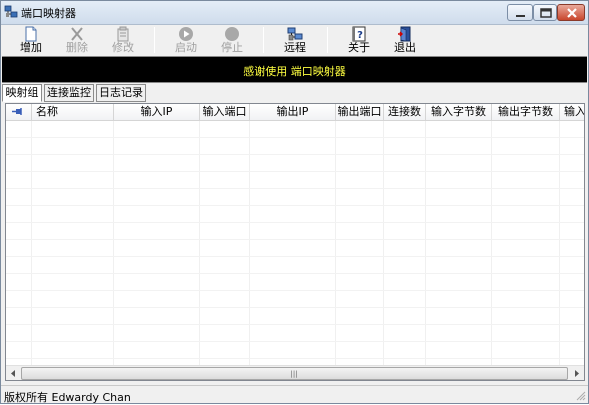  I want to click on column-header-pin, so click(19, 112).